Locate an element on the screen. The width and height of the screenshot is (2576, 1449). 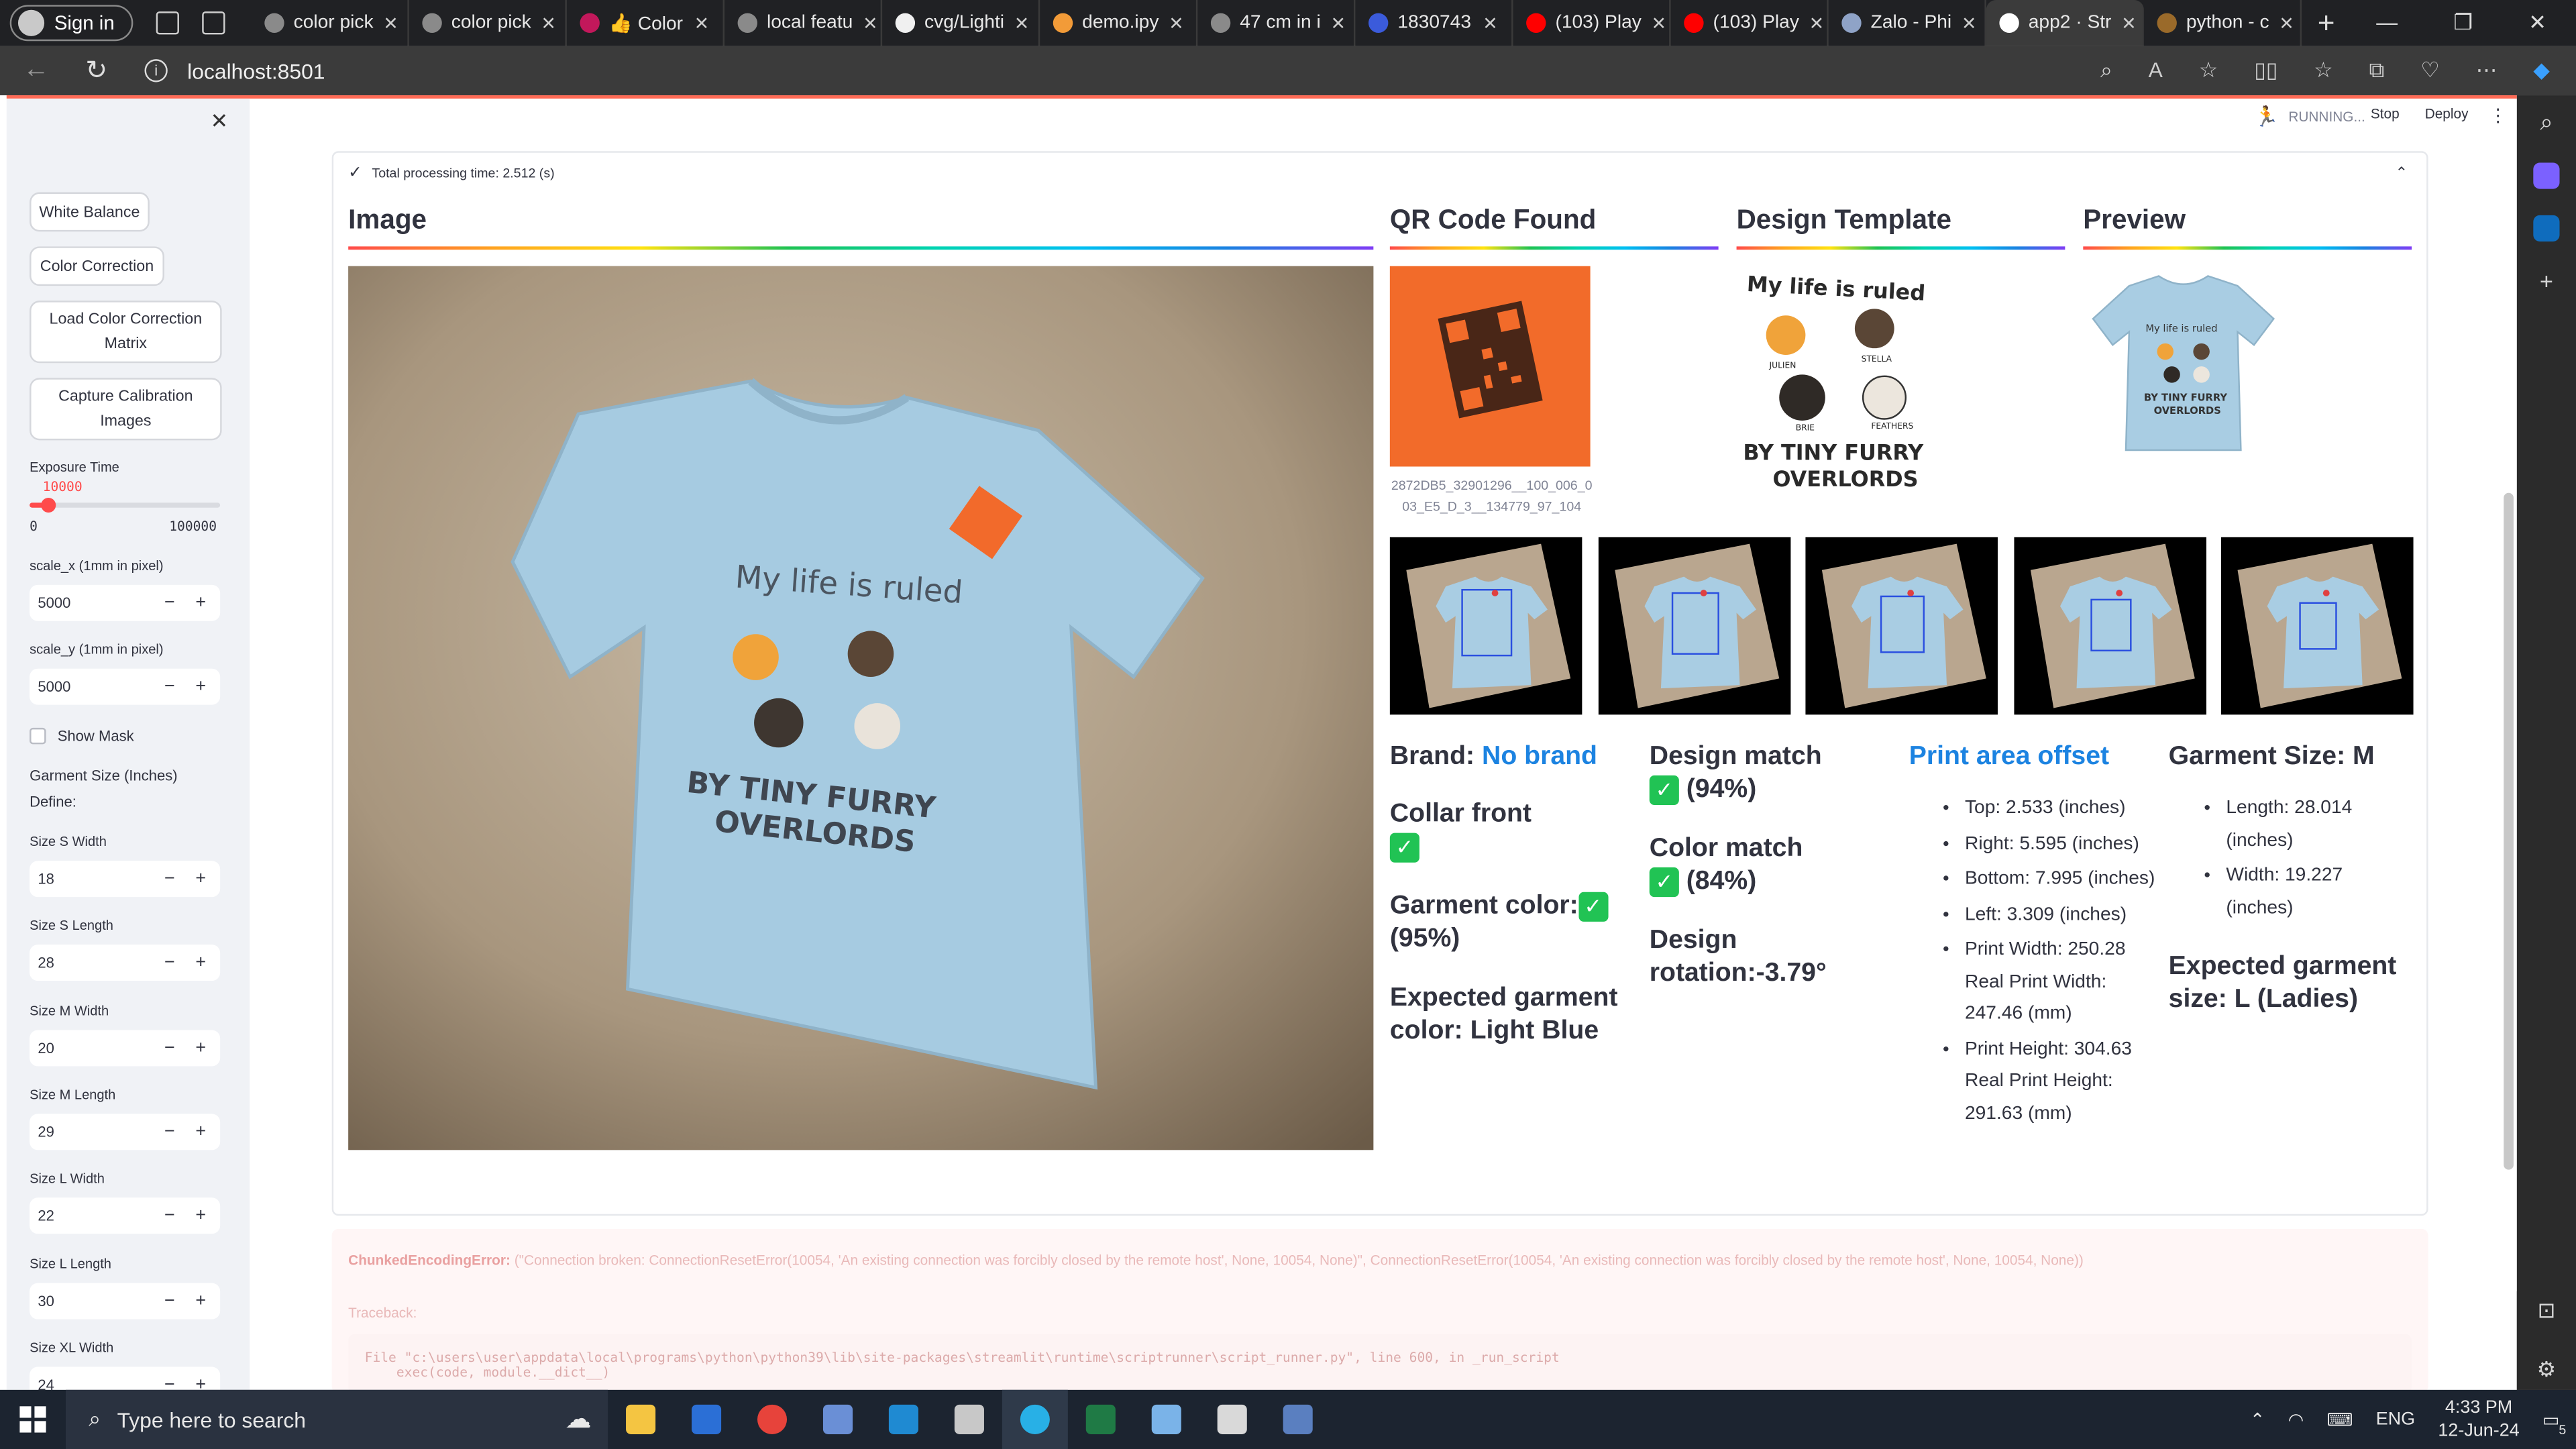
vscode-icon is located at coordinates (903, 1419).